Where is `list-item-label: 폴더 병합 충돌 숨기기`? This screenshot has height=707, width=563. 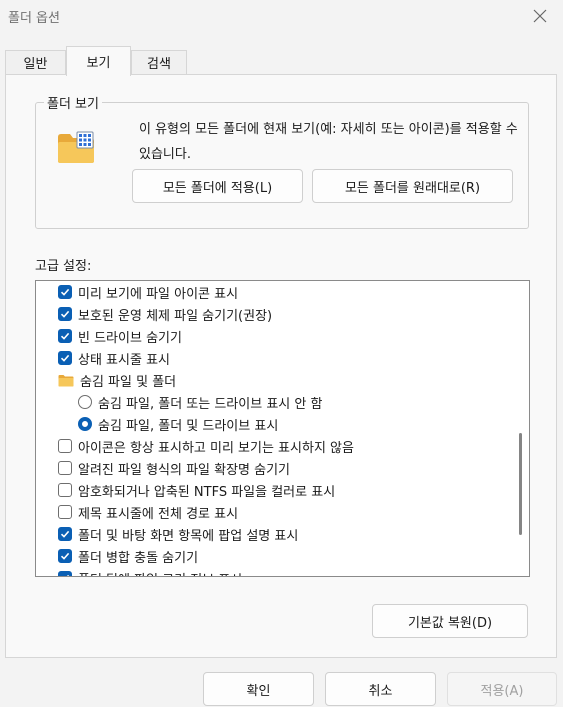 list-item-label: 폴더 병합 충돌 숨기기 is located at coordinates (138, 558).